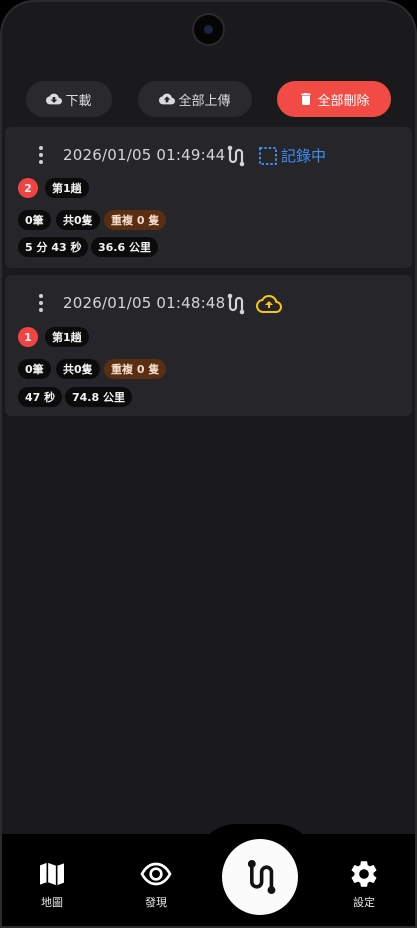 The width and height of the screenshot is (417, 928). I want to click on upload-all-button: 全部上傳, so click(195, 99).